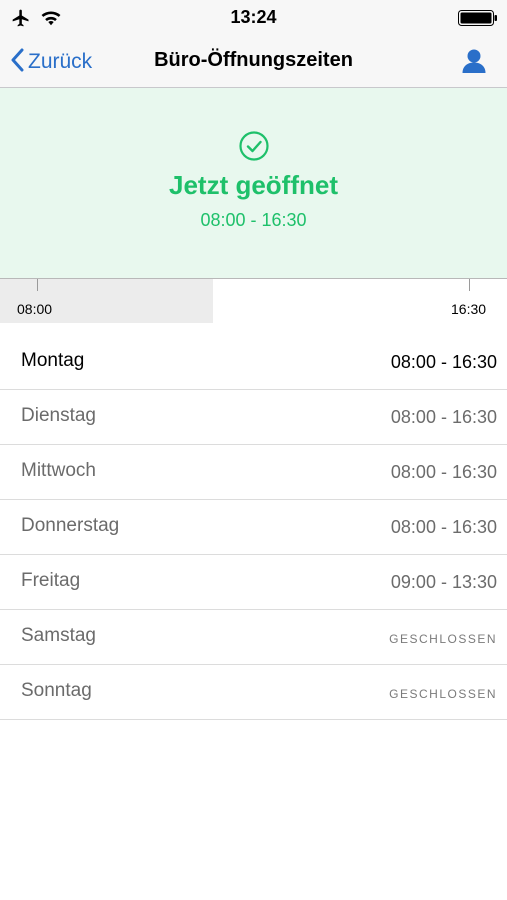  Describe the element at coordinates (35, 309) in the screenshot. I see `timeline-start-label: 08:00` at that location.